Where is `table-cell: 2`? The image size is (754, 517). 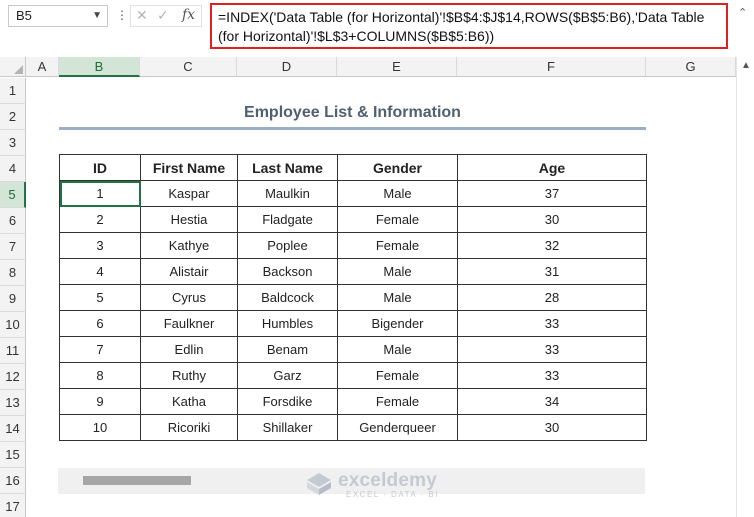
table-cell: 2 is located at coordinates (100, 219).